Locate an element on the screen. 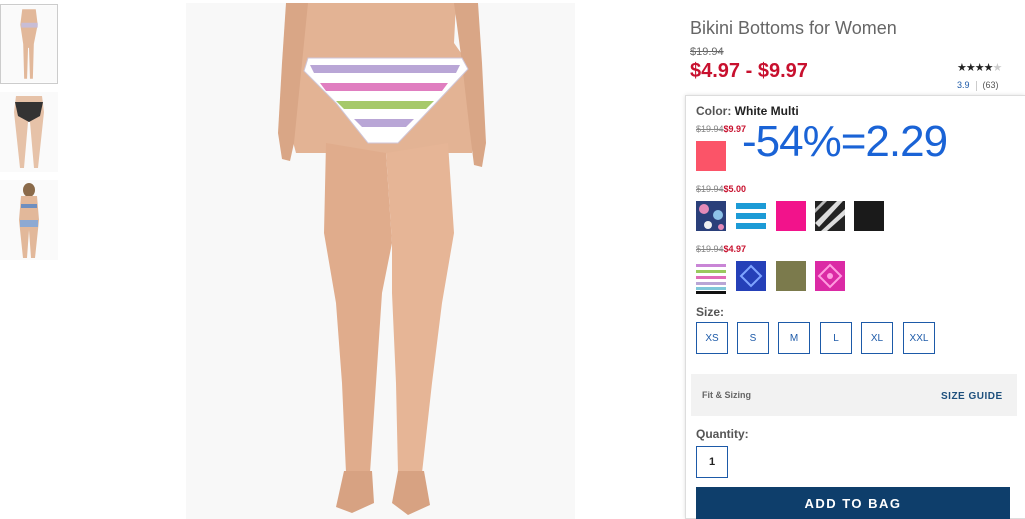  size-label: Size: is located at coordinates (710, 312).